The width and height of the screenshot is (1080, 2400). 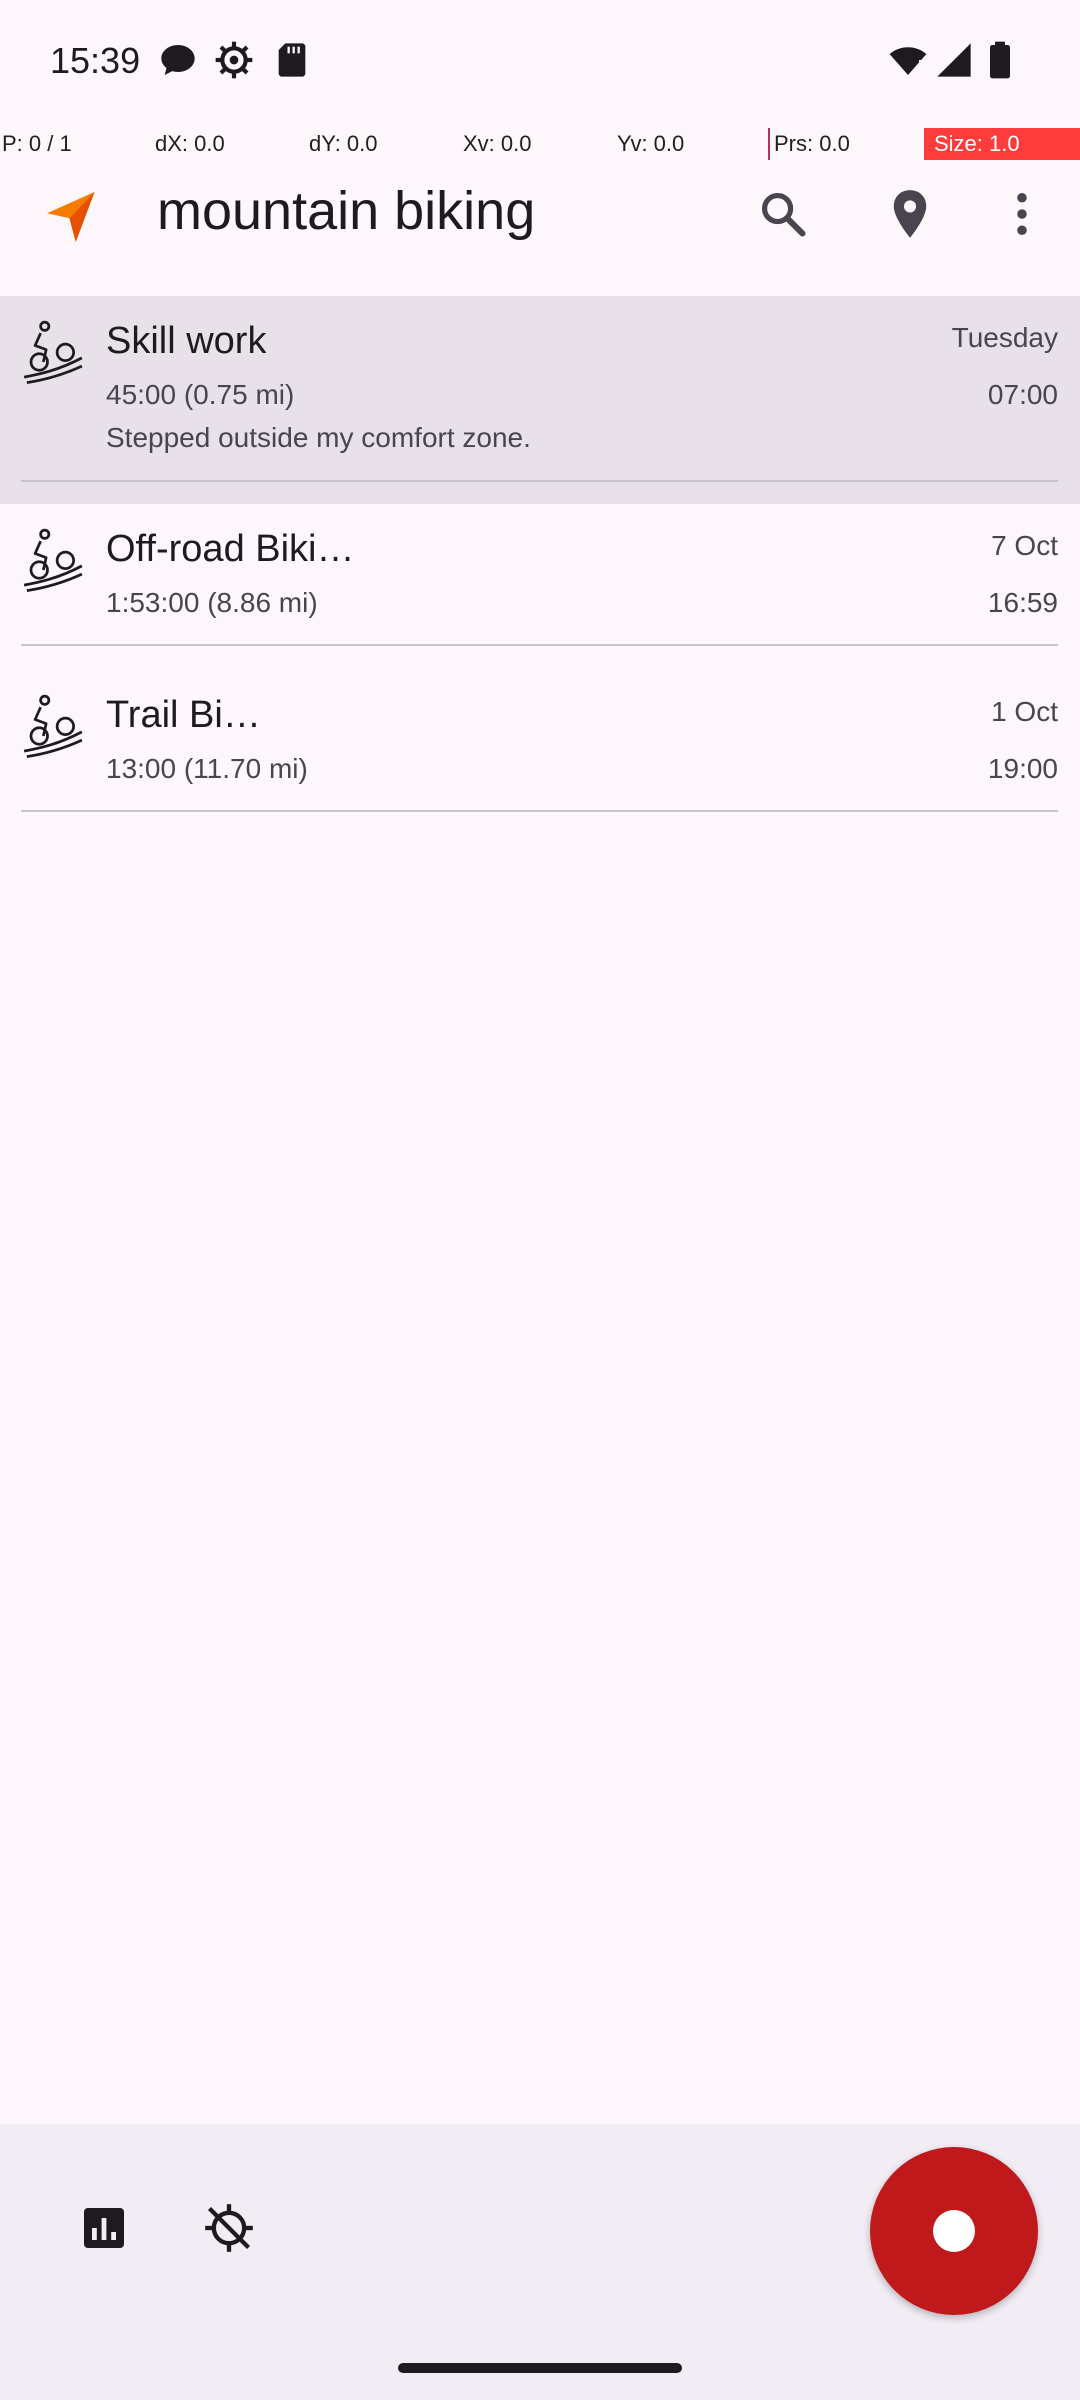 I want to click on track-duration-distance: 1:53:00 (8.86 mi), so click(x=212, y=602).